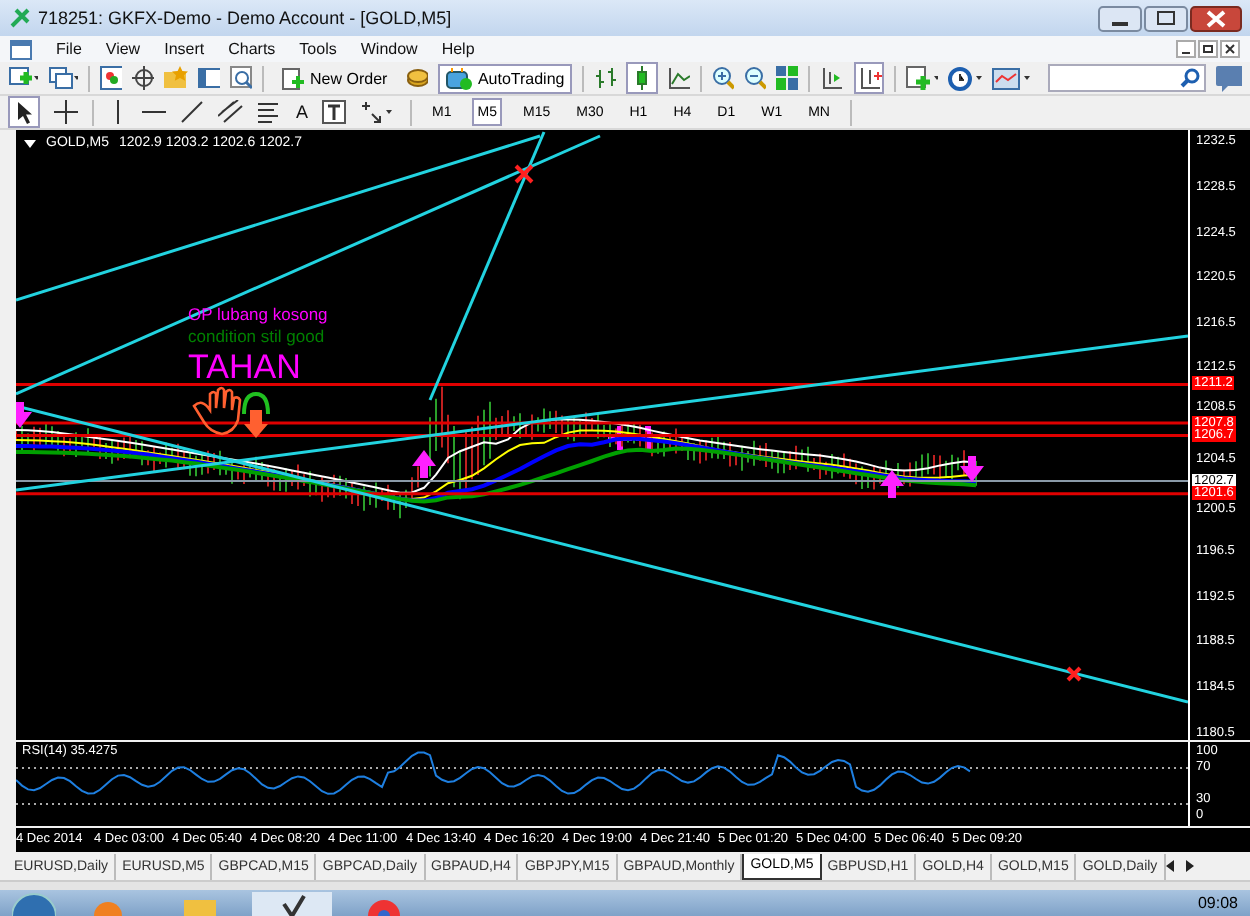 Image resolution: width=1250 pixels, height=916 pixels. I want to click on menu-item: Tools, so click(318, 49).